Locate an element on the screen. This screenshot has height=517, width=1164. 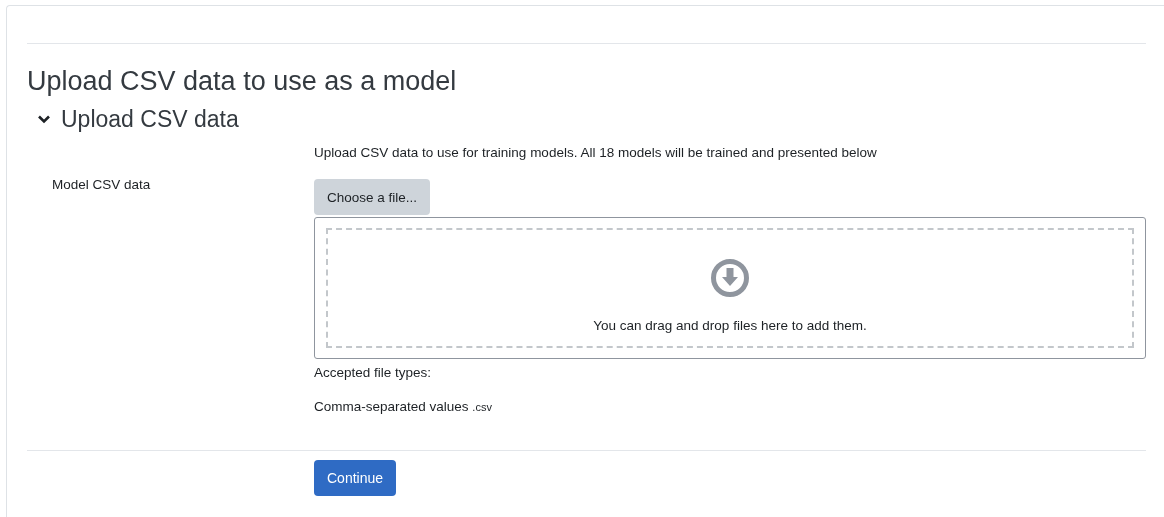
description-text: Upload CSV data to use for training models. All 18 models will be trained and presented below is located at coordinates (596, 153).